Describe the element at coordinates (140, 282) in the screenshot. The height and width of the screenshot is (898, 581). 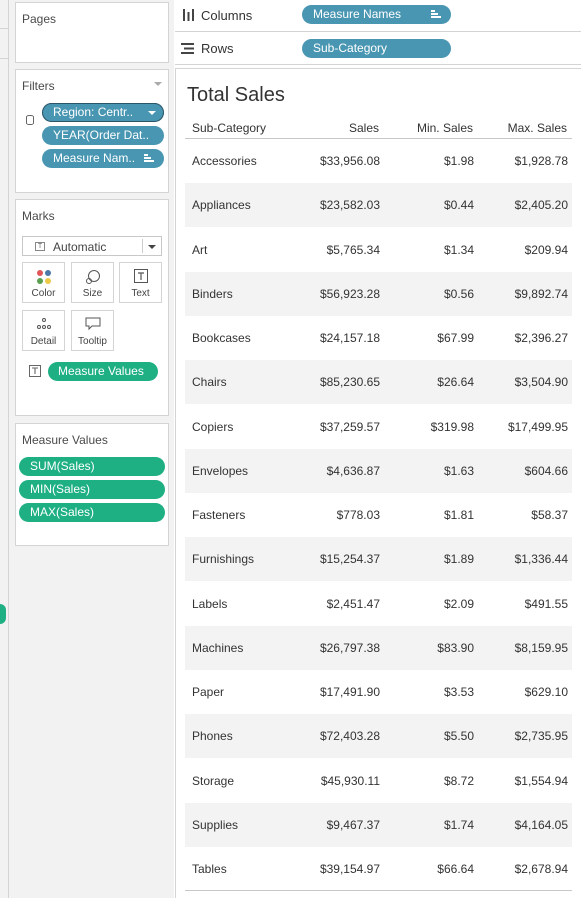
I see `marks-text-button: Text` at that location.